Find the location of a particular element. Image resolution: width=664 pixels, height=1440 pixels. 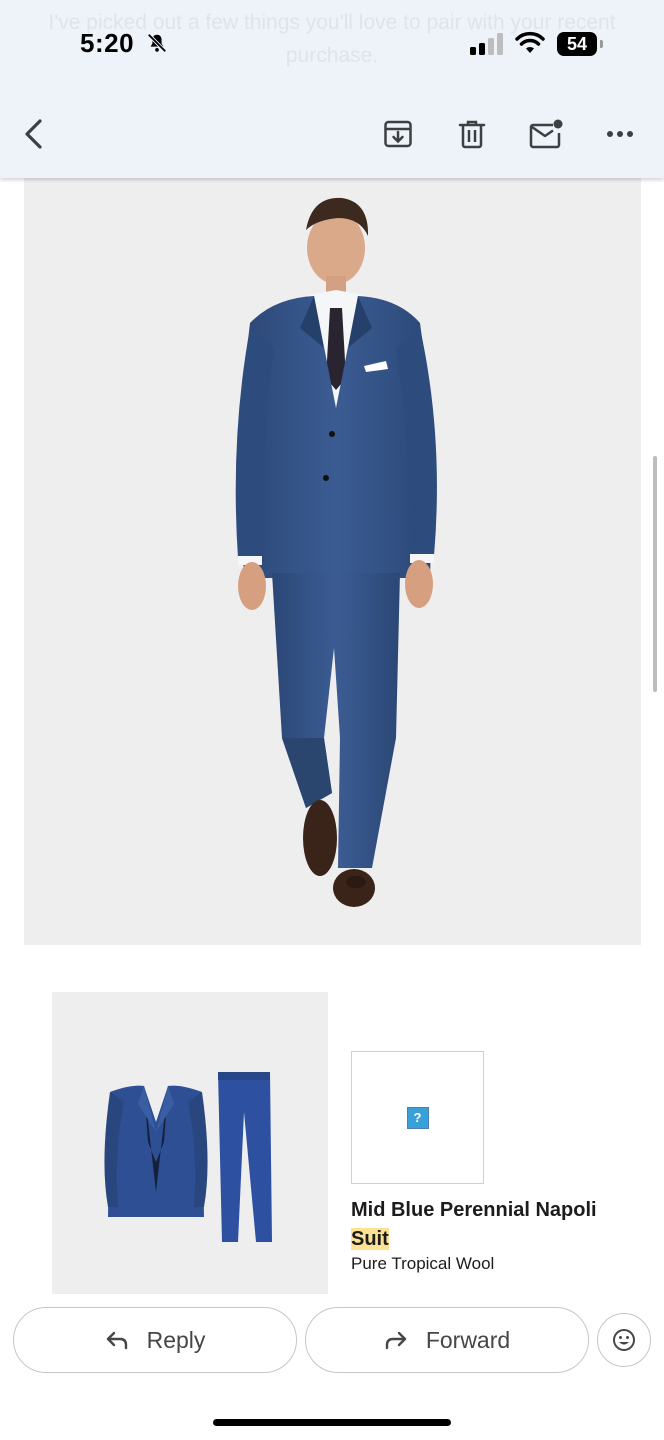

status-time: 5:20 is located at coordinates (107, 43).